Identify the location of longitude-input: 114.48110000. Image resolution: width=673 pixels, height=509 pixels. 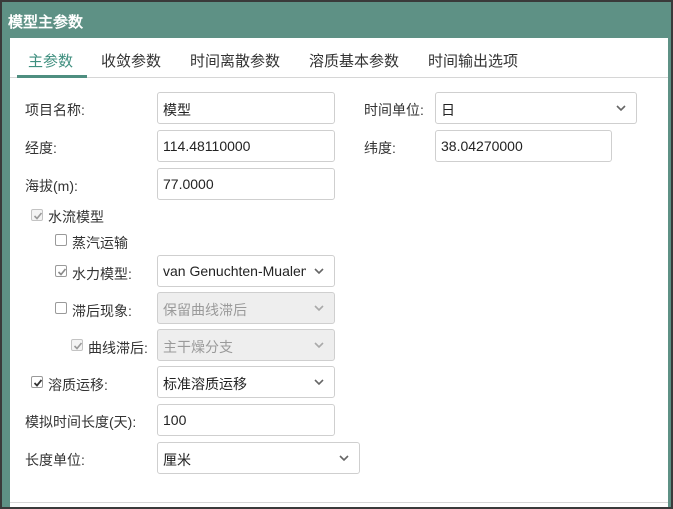
(246, 146).